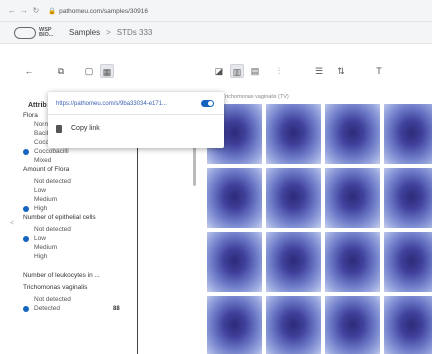 The width and height of the screenshot is (432, 354). I want to click on document-icon: ▢, so click(89, 71).